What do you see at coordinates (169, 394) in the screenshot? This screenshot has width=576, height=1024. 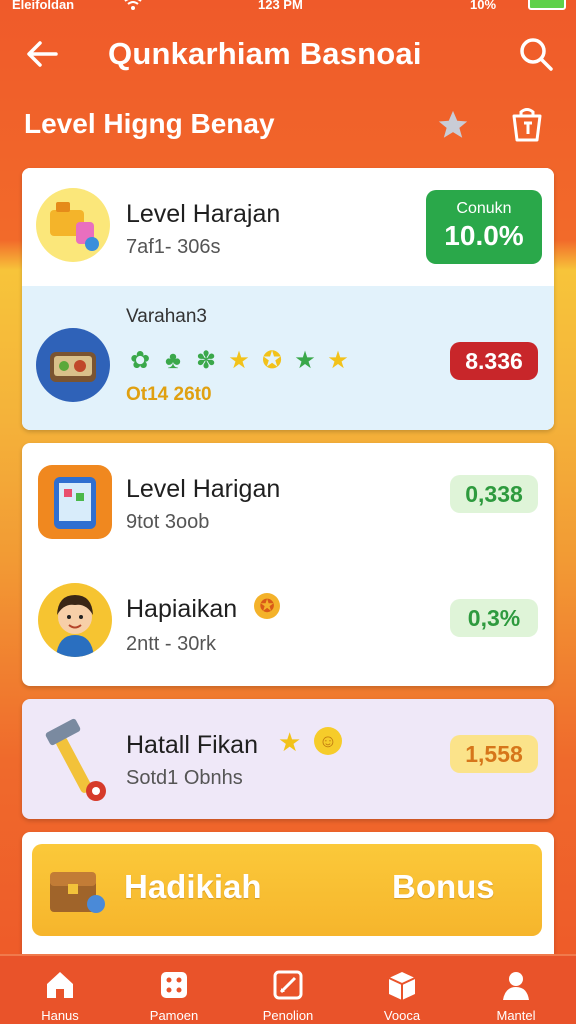 I see `level-stat: Ot14 26t0` at bounding box center [169, 394].